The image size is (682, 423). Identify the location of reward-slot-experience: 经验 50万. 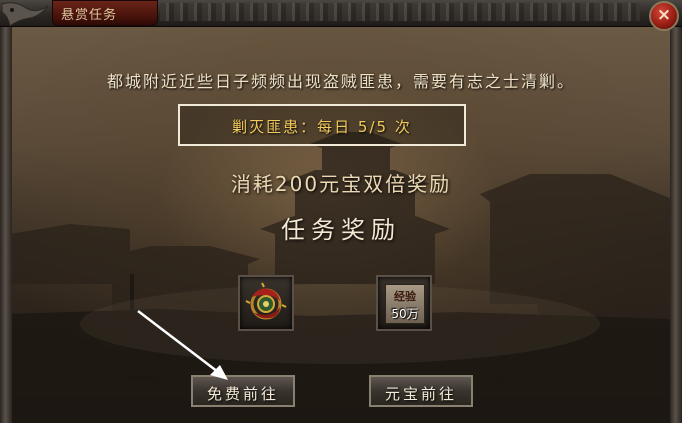
(404, 303).